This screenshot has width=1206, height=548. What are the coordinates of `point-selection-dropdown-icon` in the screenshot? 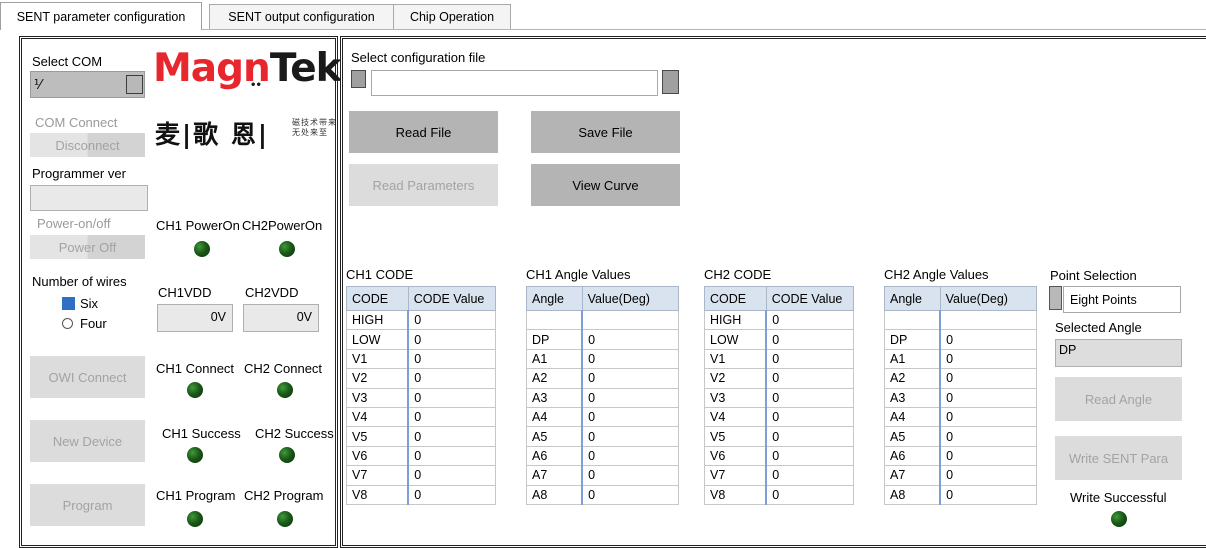 It's located at (1055, 298).